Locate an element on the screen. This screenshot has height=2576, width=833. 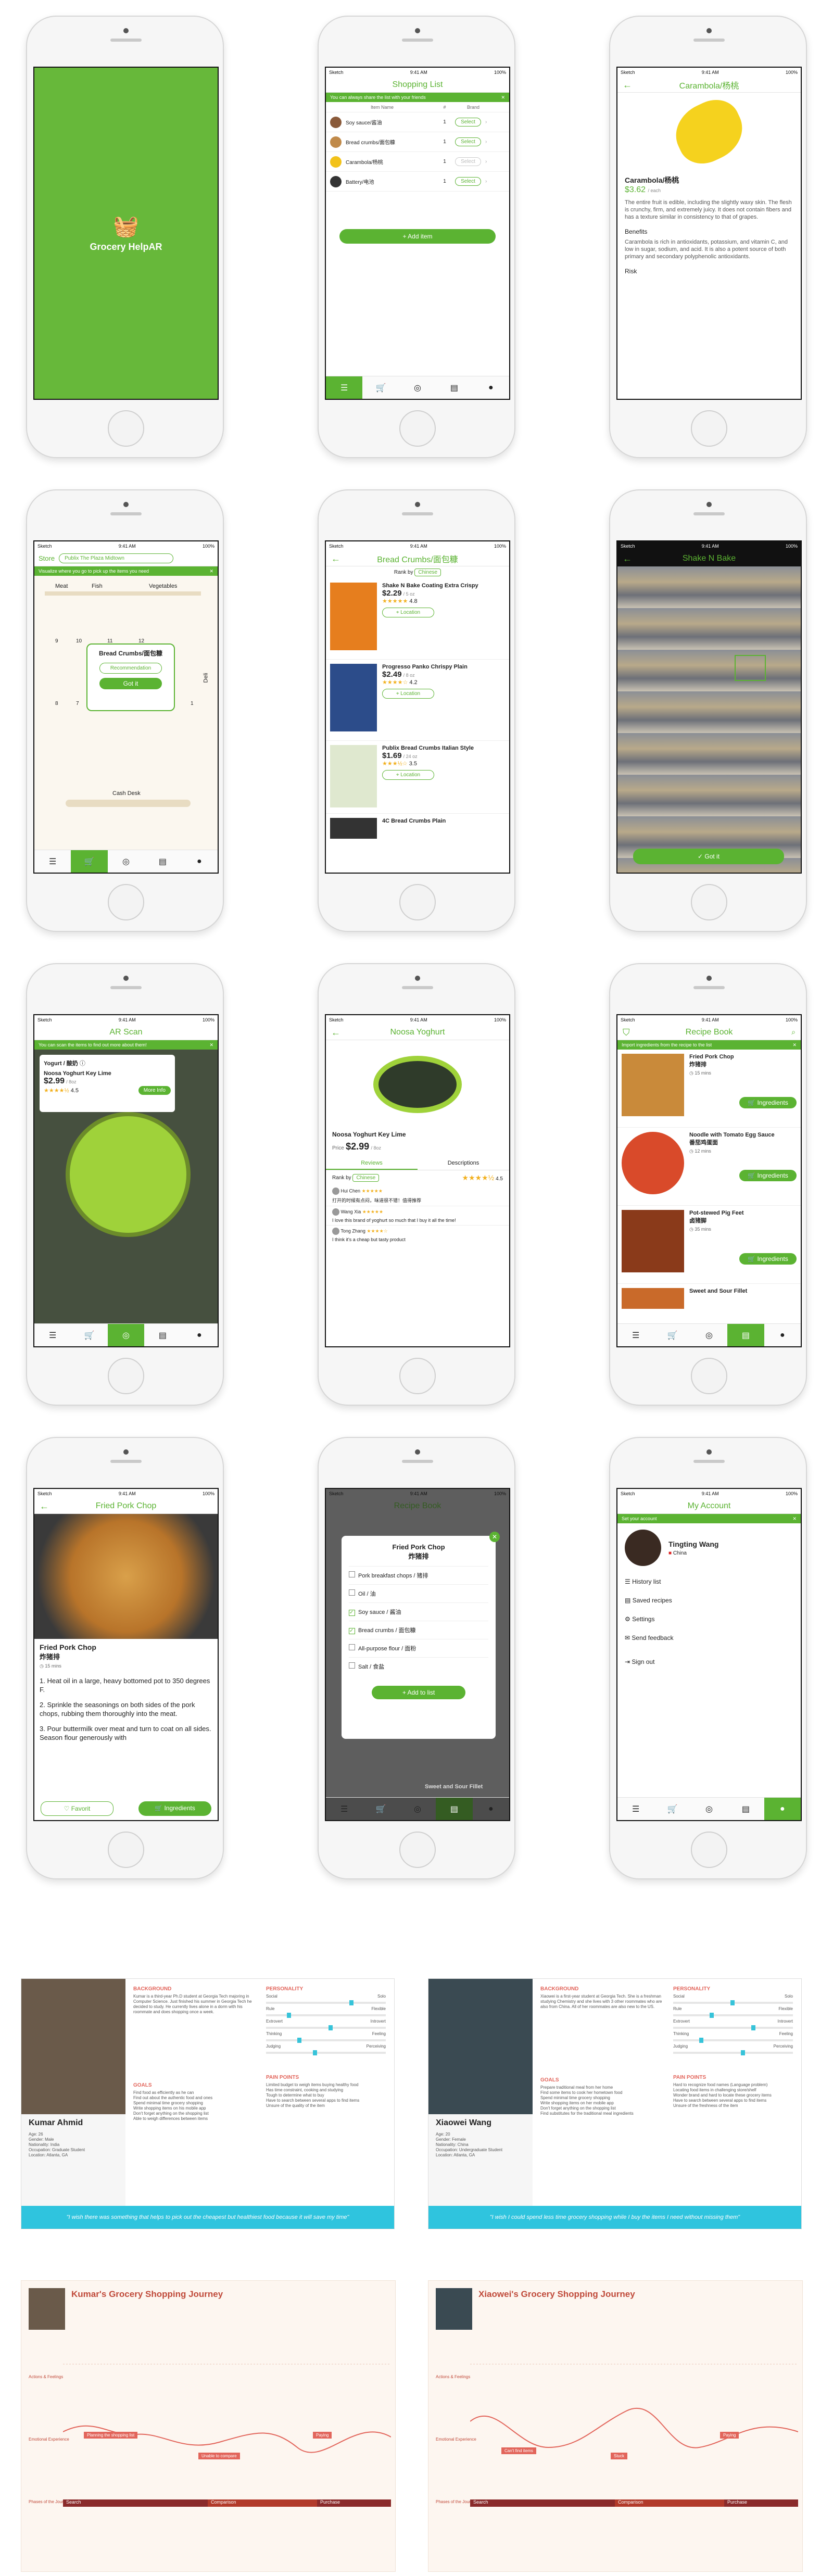
menu-feedback: ✉ Send feedback is located at coordinates (709, 1637).